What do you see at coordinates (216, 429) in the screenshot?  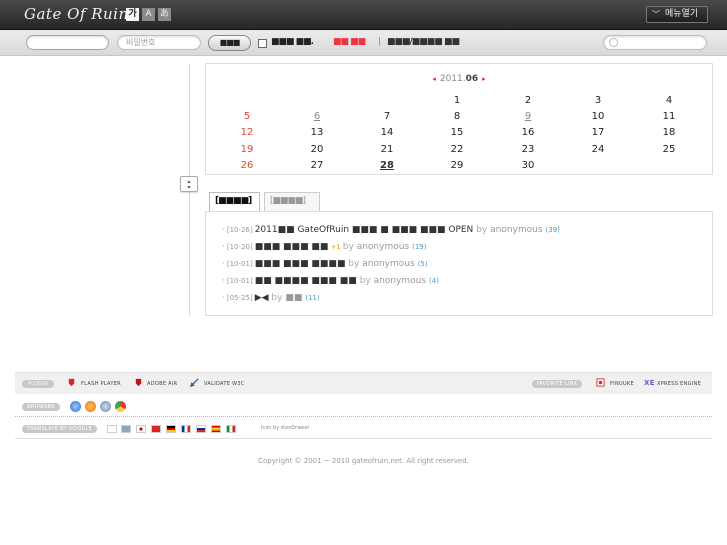 I see `flag-es-icon` at bounding box center [216, 429].